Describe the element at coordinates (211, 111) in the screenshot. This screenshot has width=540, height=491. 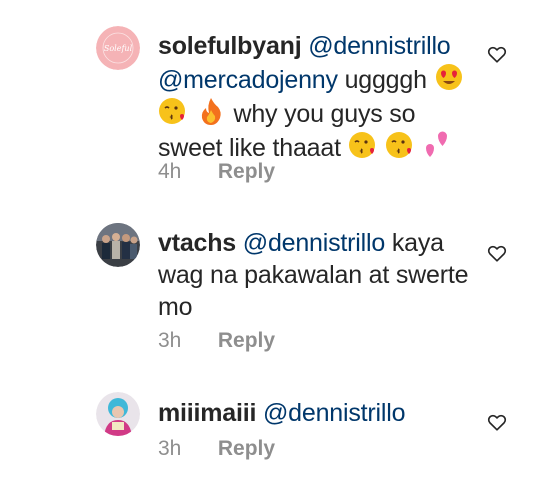
I see `fire-emoji-icon` at that location.